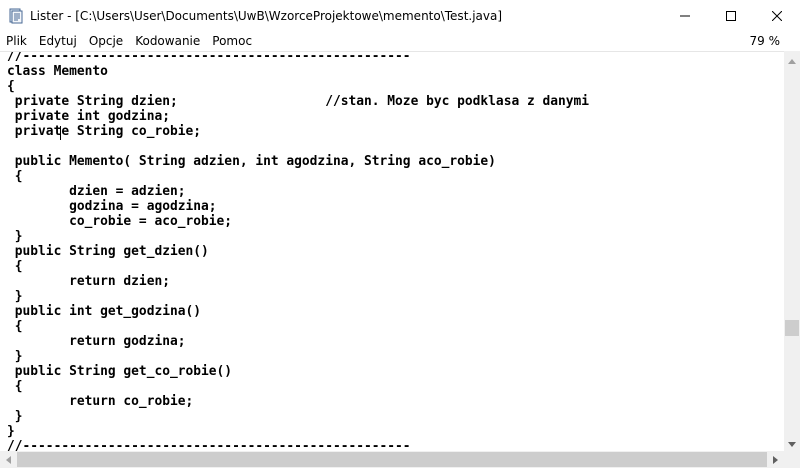  I want to click on arrow-down-icon, so click(792, 443).